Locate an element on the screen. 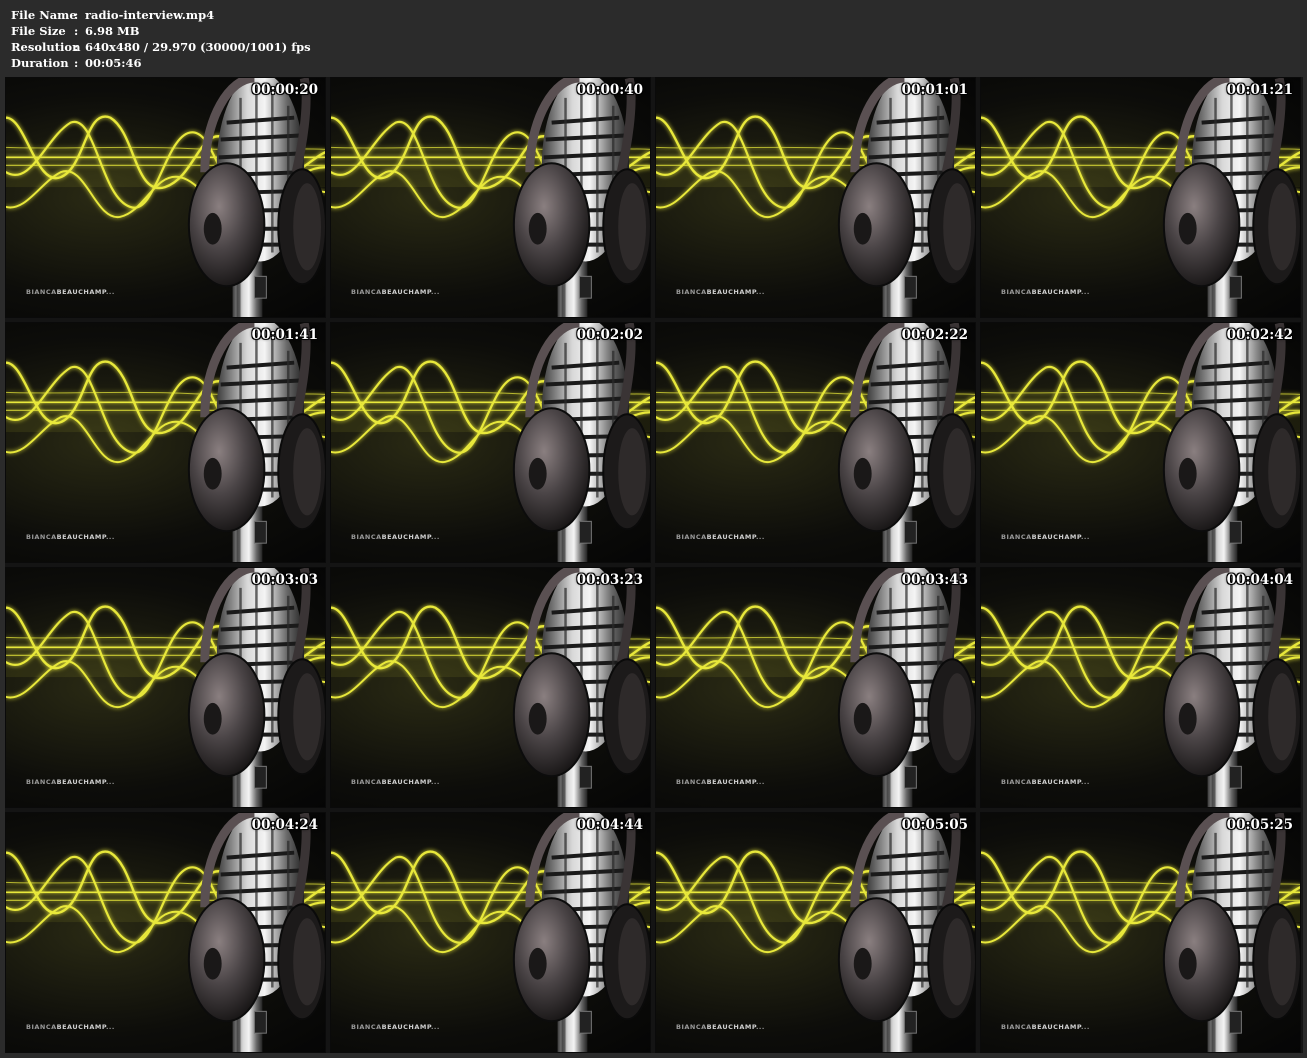  info-value: 00:05:46 is located at coordinates (113, 63).